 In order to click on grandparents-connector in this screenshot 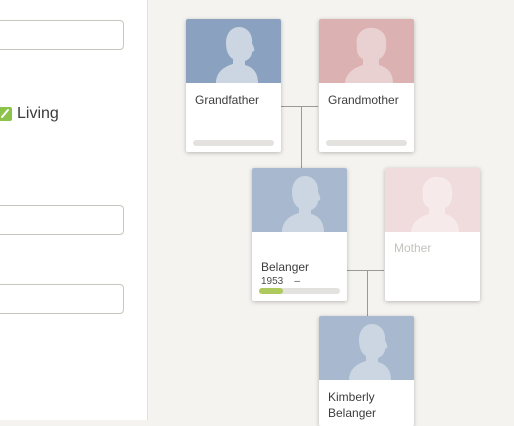, I will do `click(299, 106)`.